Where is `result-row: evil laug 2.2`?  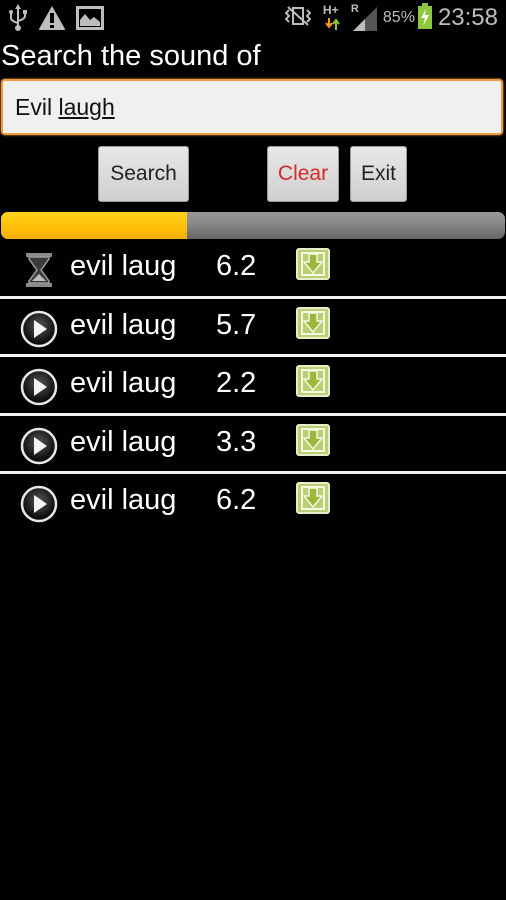 result-row: evil laug 2.2 is located at coordinates (253, 386).